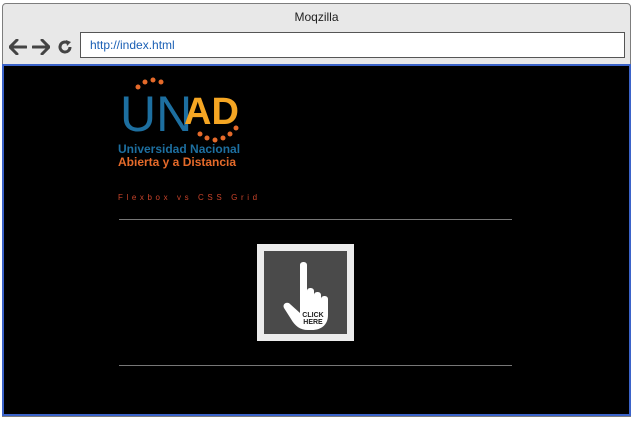 The image size is (635, 421). I want to click on back-button, so click(18, 47).